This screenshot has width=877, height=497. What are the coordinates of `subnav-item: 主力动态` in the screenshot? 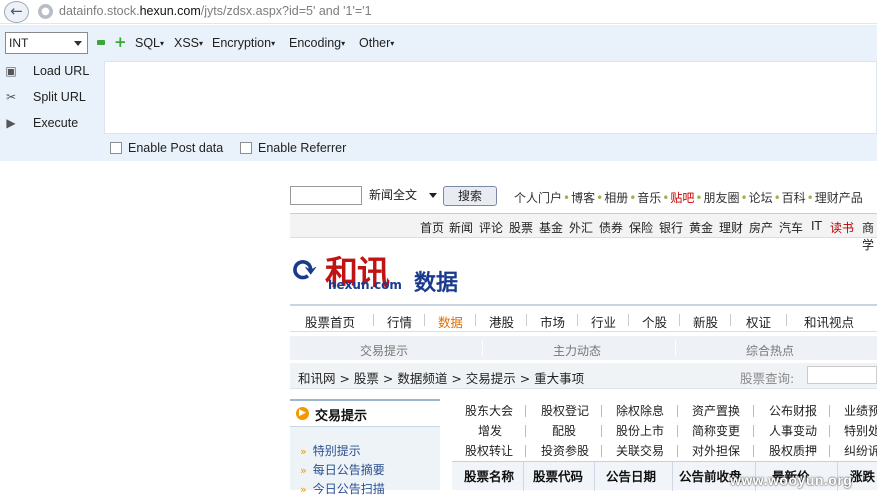 It's located at (577, 350).